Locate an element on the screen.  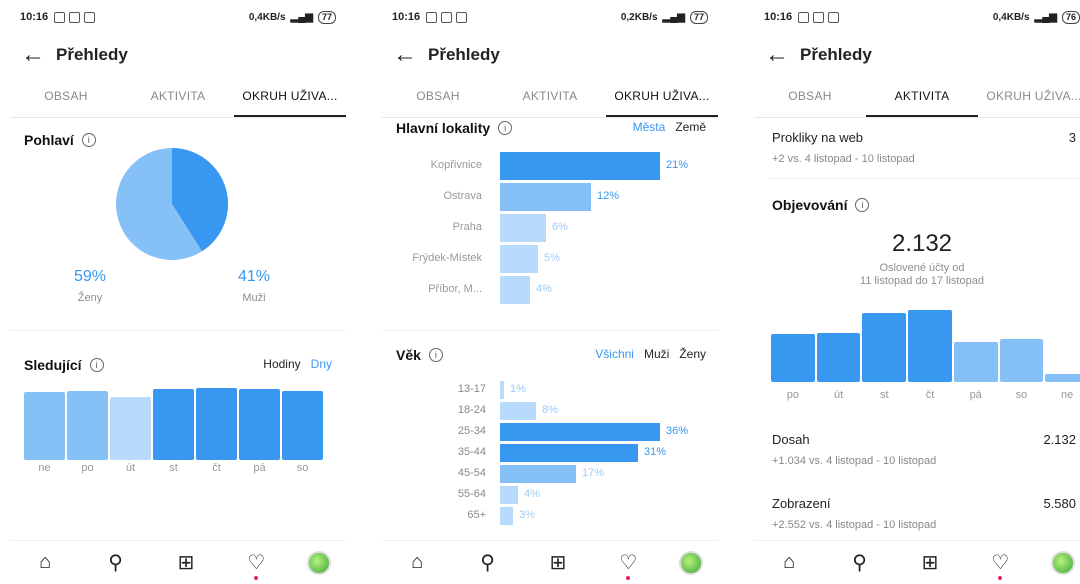
gender-title: Pohlaví is located at coordinates (49, 140).